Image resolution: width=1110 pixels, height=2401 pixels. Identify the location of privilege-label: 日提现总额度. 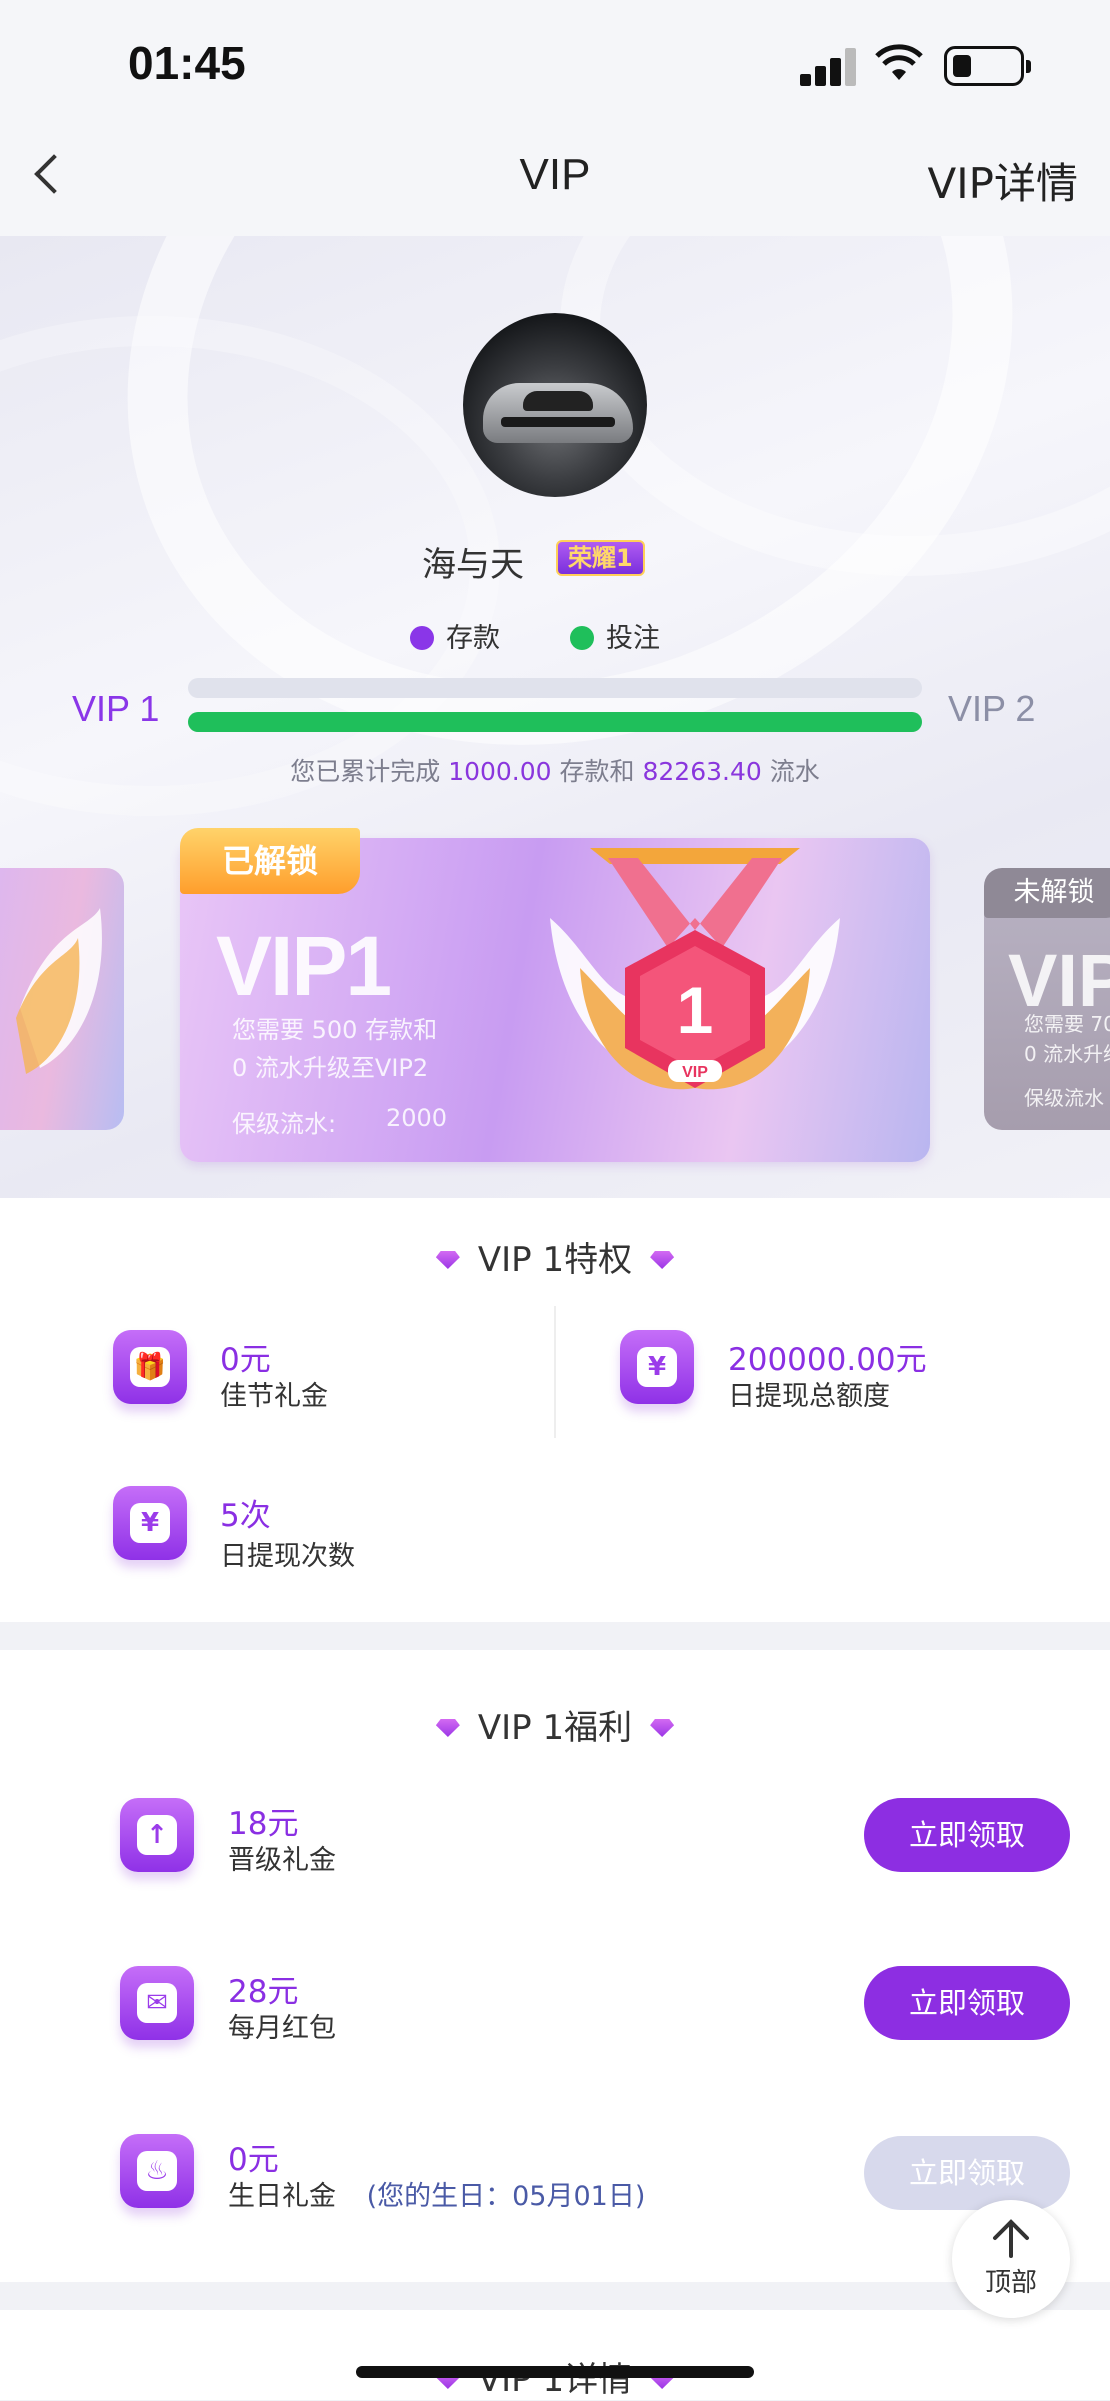
(809, 1396).